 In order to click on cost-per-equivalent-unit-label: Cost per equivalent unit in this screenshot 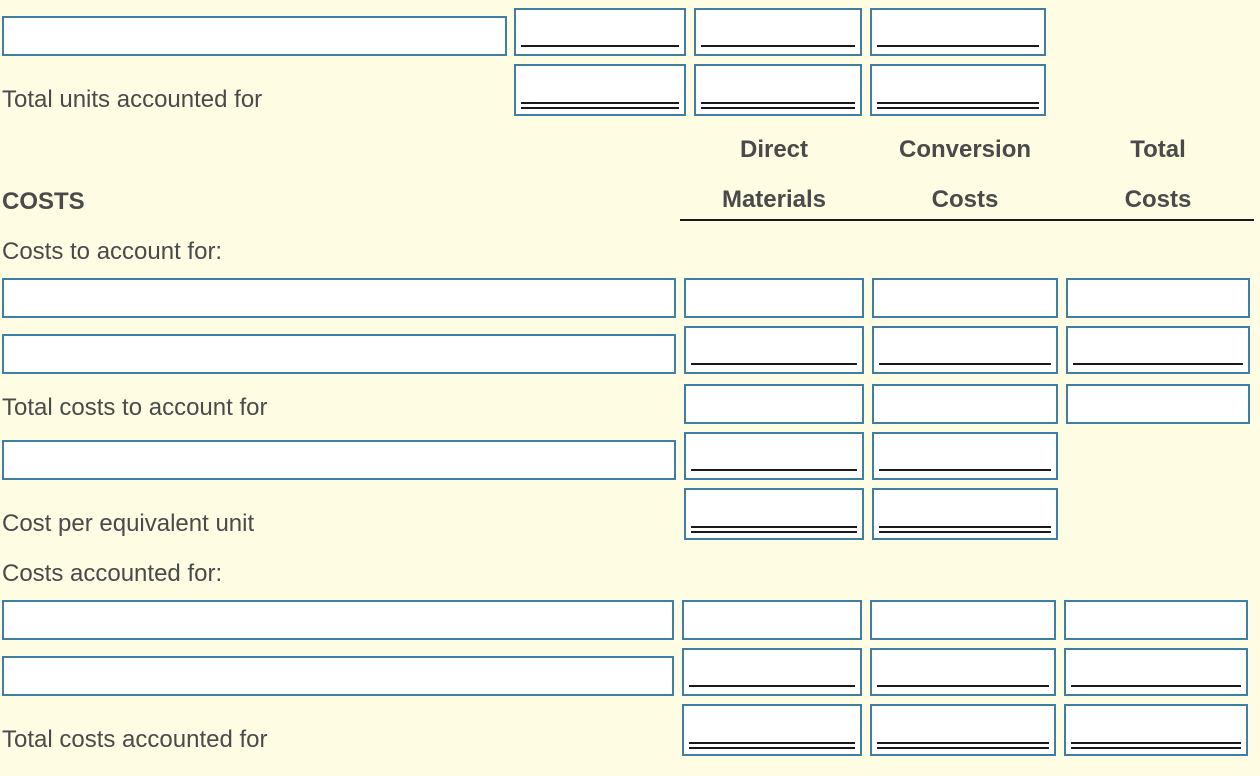, I will do `click(128, 523)`.